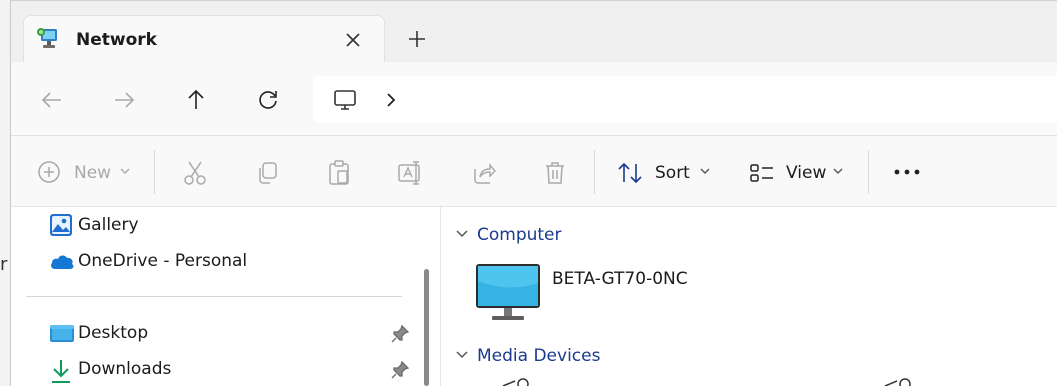 The image size is (1057, 386). What do you see at coordinates (229, 334) in the screenshot?
I see `sidebar-item-desktop: Desktop` at bounding box center [229, 334].